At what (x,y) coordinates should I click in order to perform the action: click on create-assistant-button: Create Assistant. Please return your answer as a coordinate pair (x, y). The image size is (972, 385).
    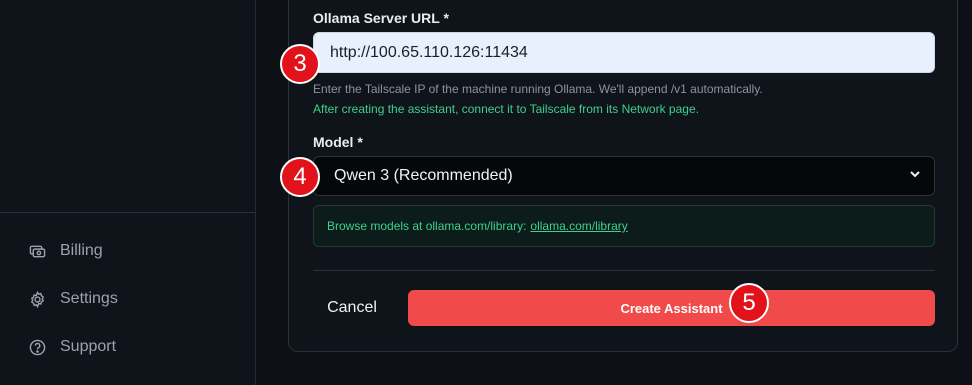
    Looking at the image, I should click on (671, 308).